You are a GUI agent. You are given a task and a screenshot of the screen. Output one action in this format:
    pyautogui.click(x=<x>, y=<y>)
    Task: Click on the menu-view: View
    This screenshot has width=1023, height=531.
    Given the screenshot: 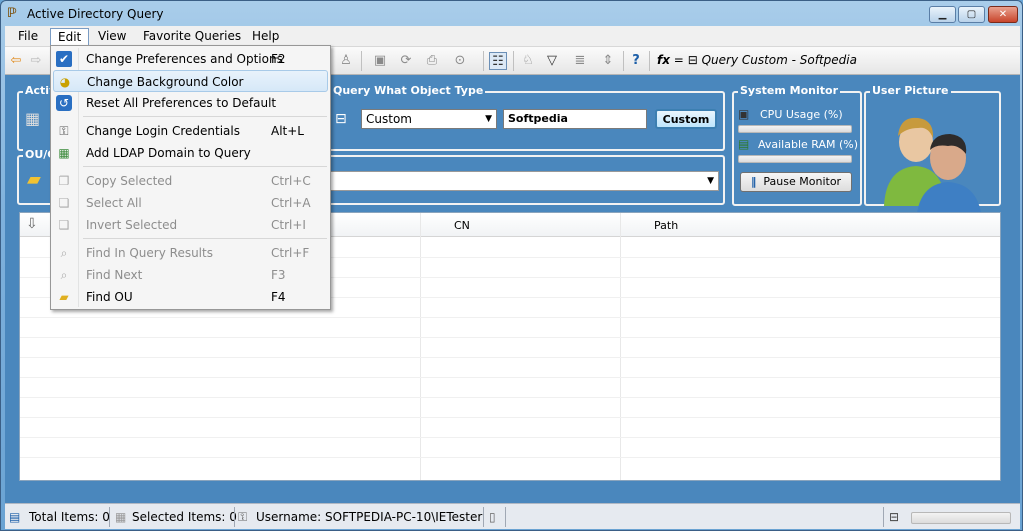 What is the action you would take?
    pyautogui.click(x=112, y=37)
    